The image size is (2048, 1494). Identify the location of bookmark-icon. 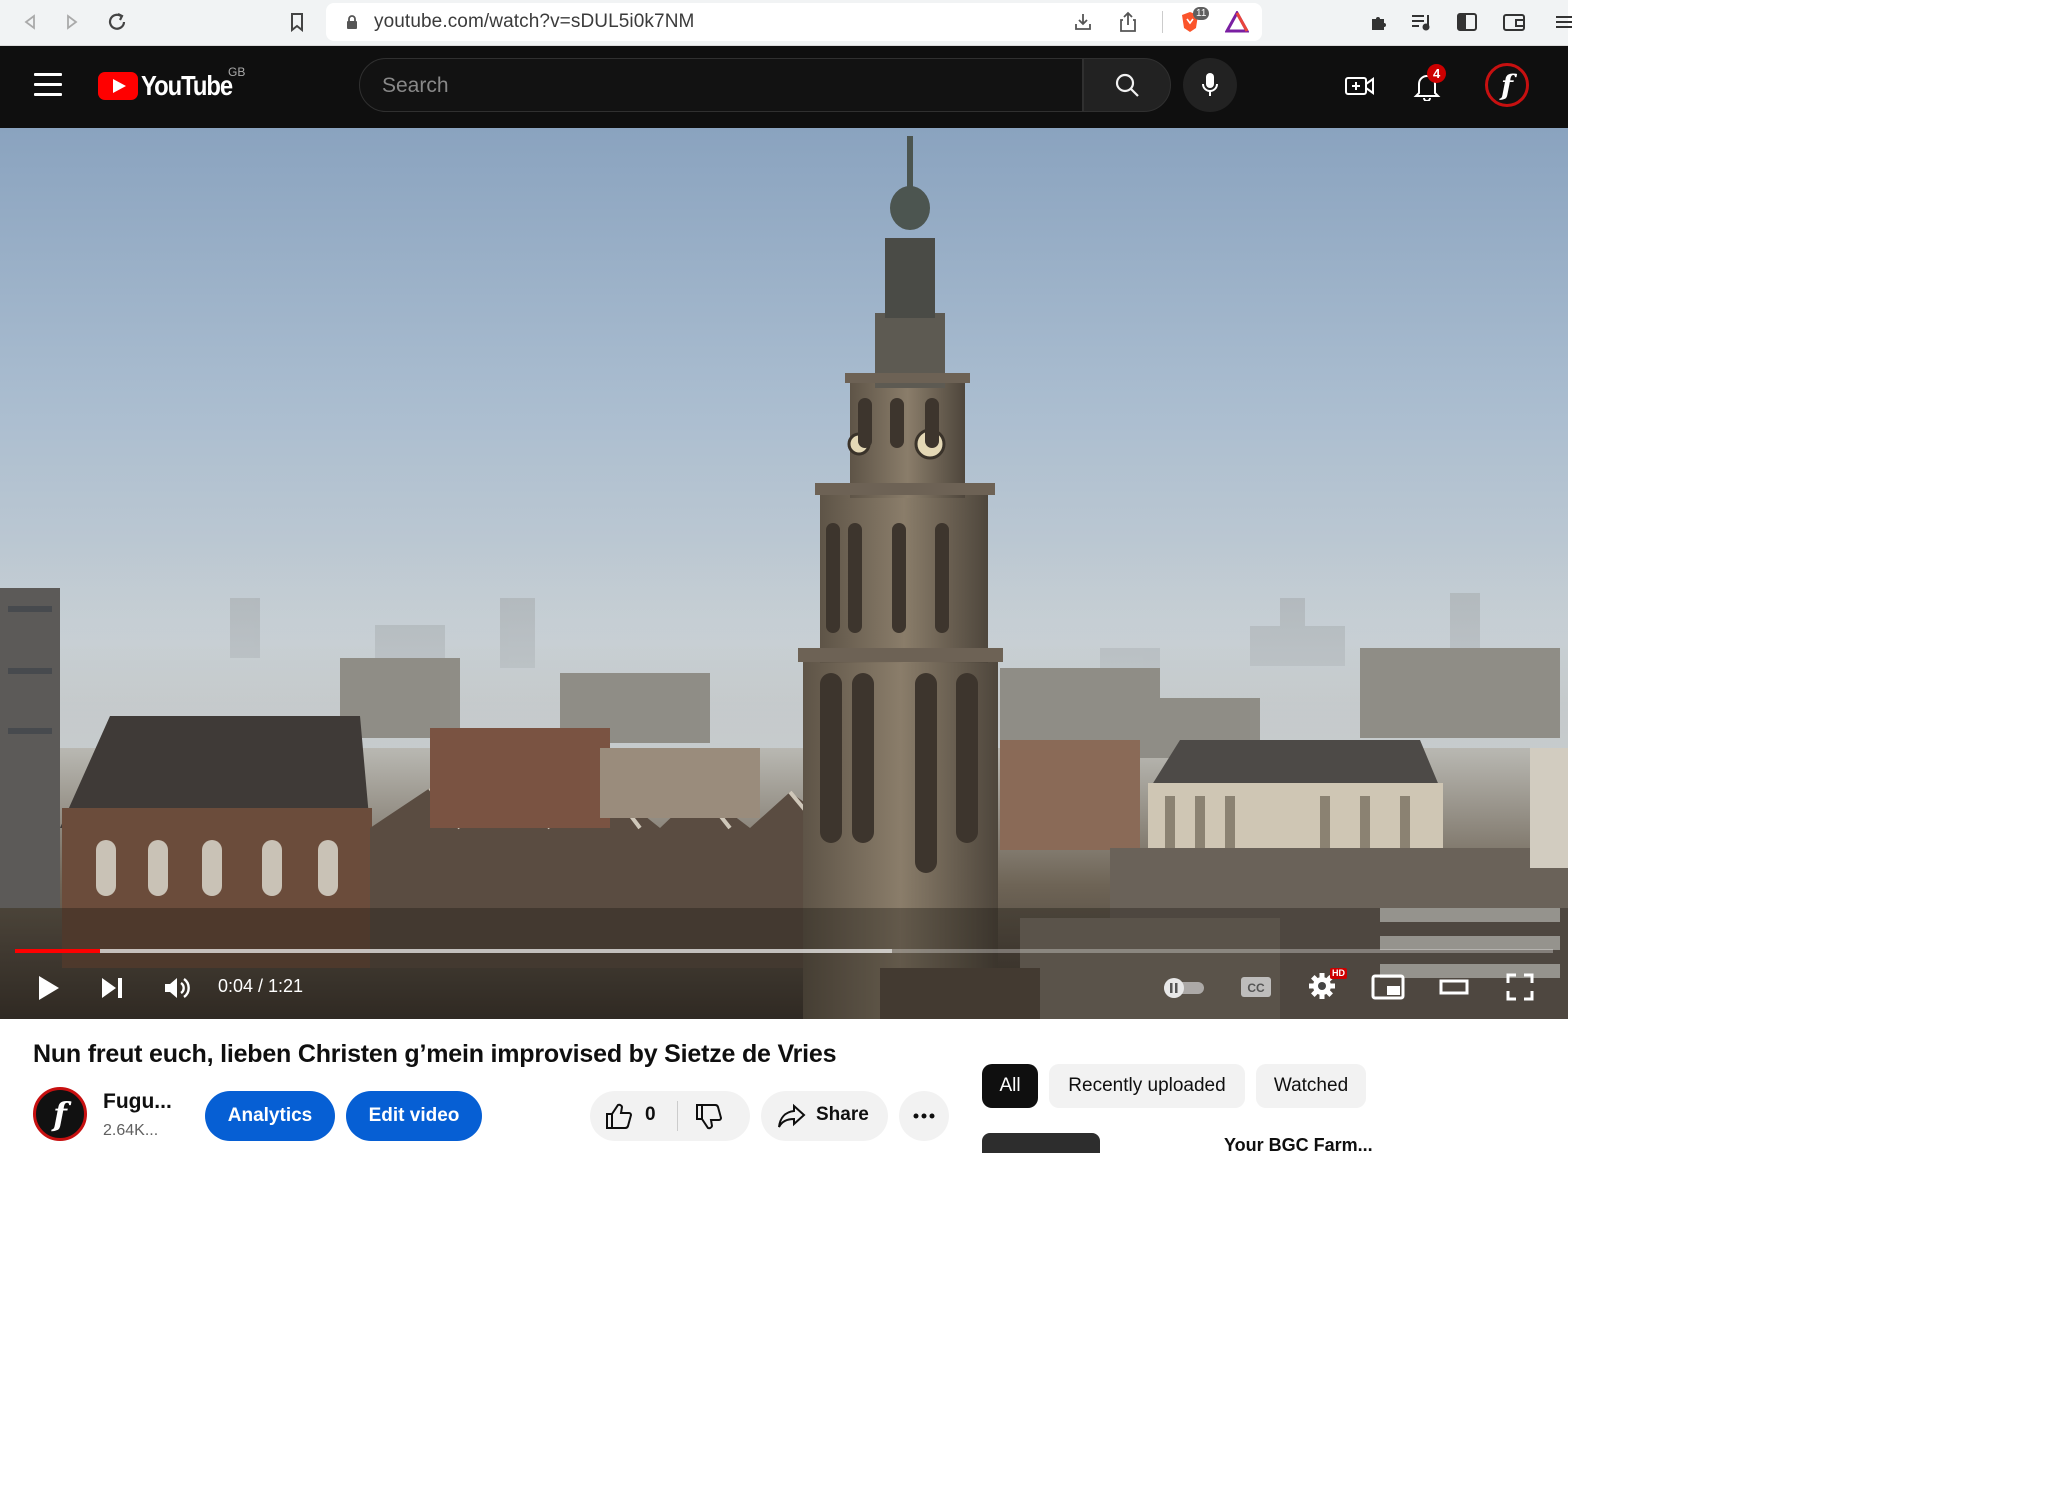
(297, 22).